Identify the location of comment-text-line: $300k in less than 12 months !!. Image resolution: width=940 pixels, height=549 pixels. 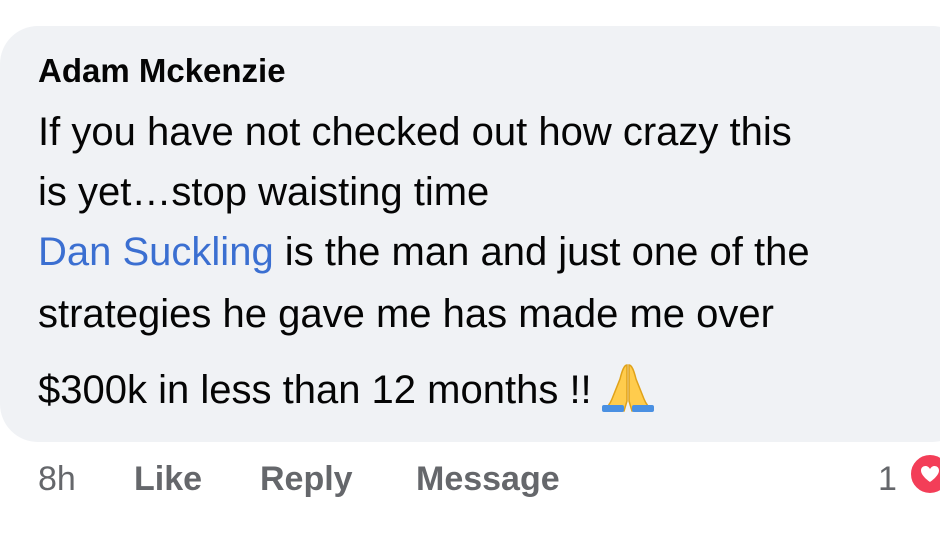
(347, 389).